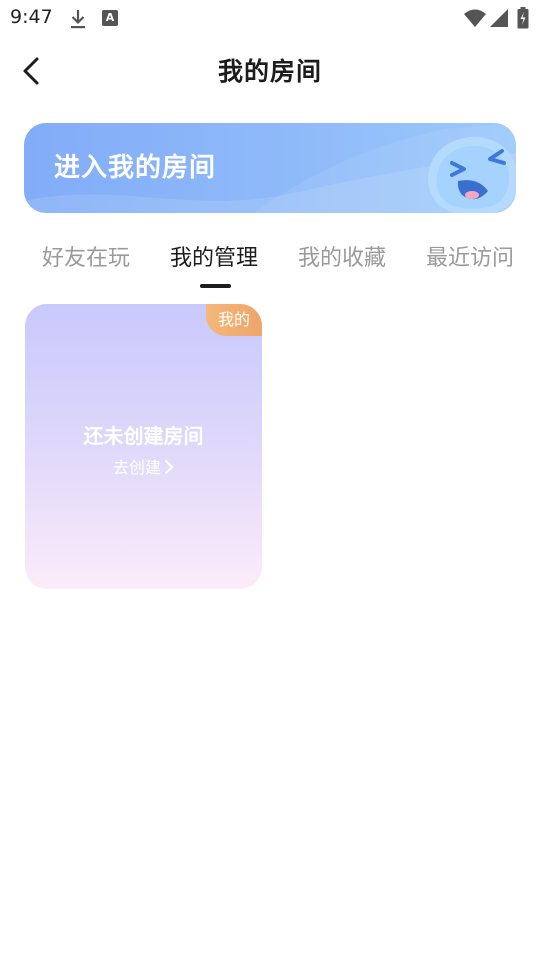 This screenshot has height=960, width=540. I want to click on create-room-label: 去创建, so click(136, 467).